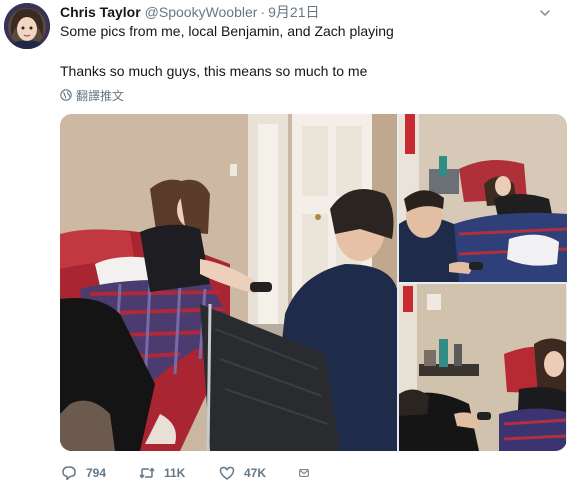 Image resolution: width=572 pixels, height=492 pixels. I want to click on chevron-down-icon, so click(545, 13).